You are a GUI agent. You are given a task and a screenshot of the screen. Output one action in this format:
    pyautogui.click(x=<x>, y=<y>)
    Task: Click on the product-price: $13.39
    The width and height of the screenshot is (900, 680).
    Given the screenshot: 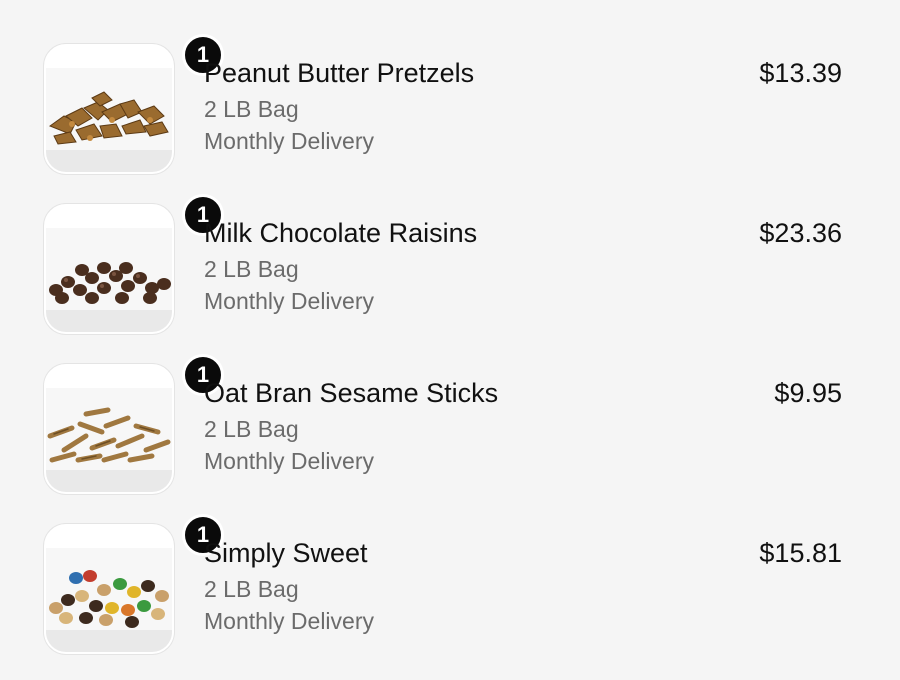 What is the action you would take?
    pyautogui.click(x=800, y=73)
    